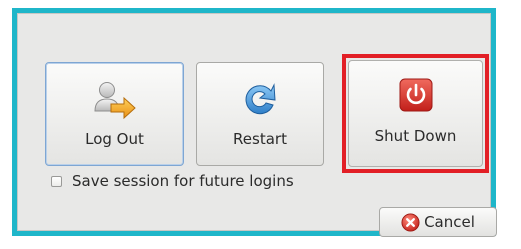 This screenshot has width=521, height=249. I want to click on save-session-row: Save session for future logins, so click(172, 181).